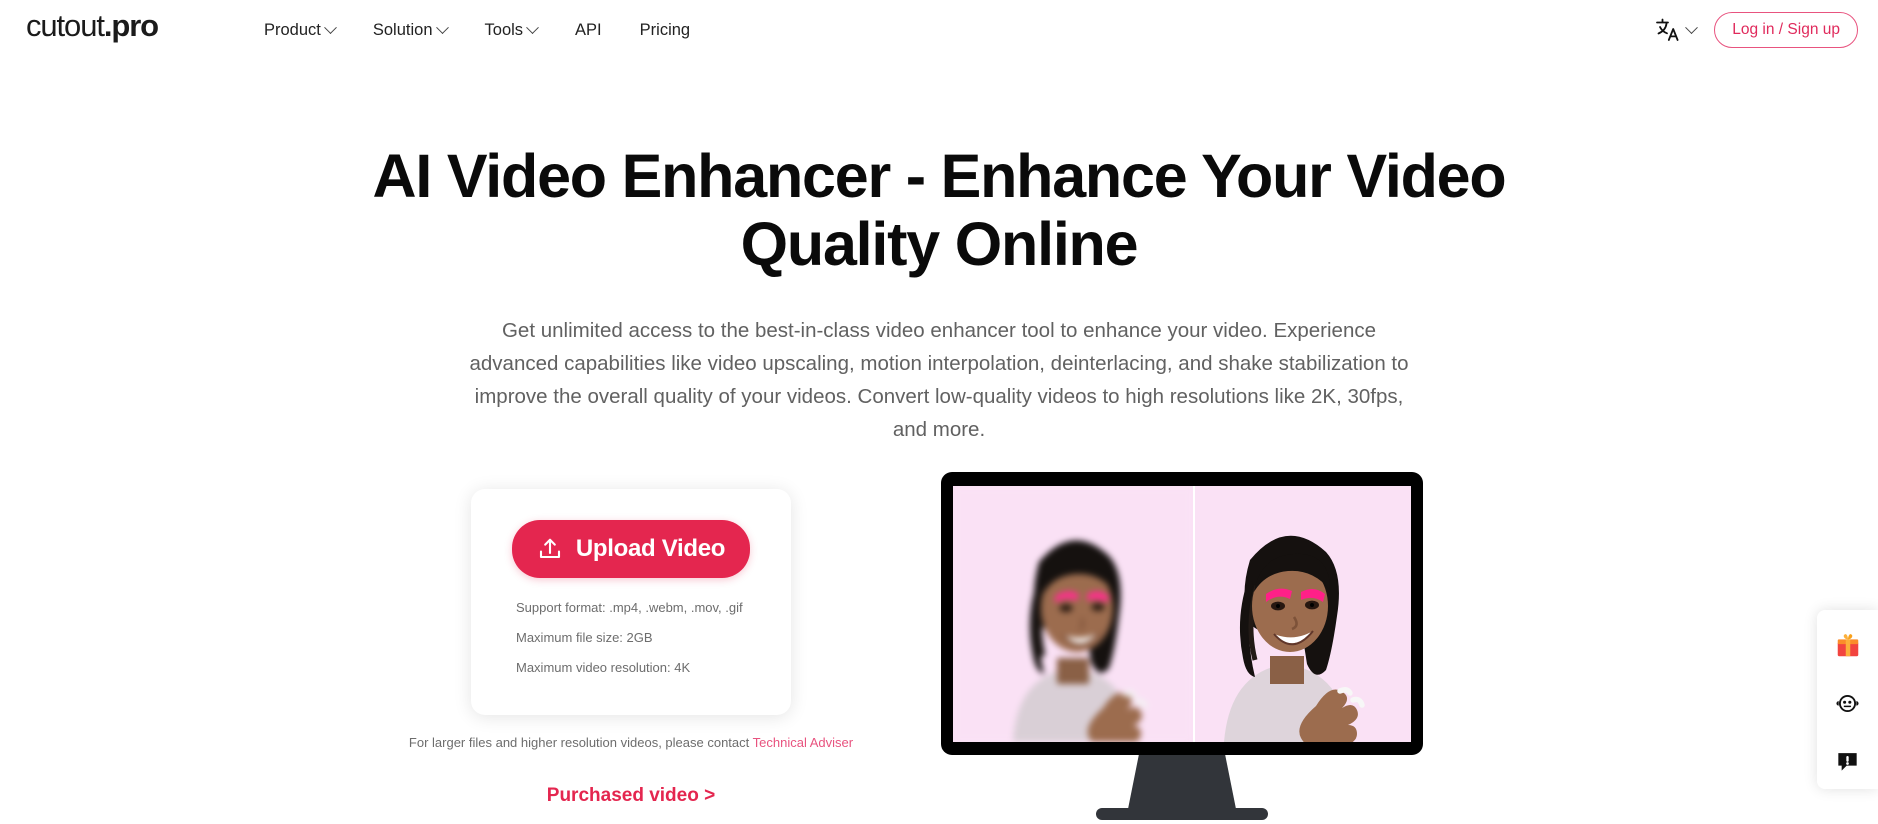 The image size is (1878, 824). What do you see at coordinates (131, 25) in the screenshot?
I see `logo-suffix: .pro` at bounding box center [131, 25].